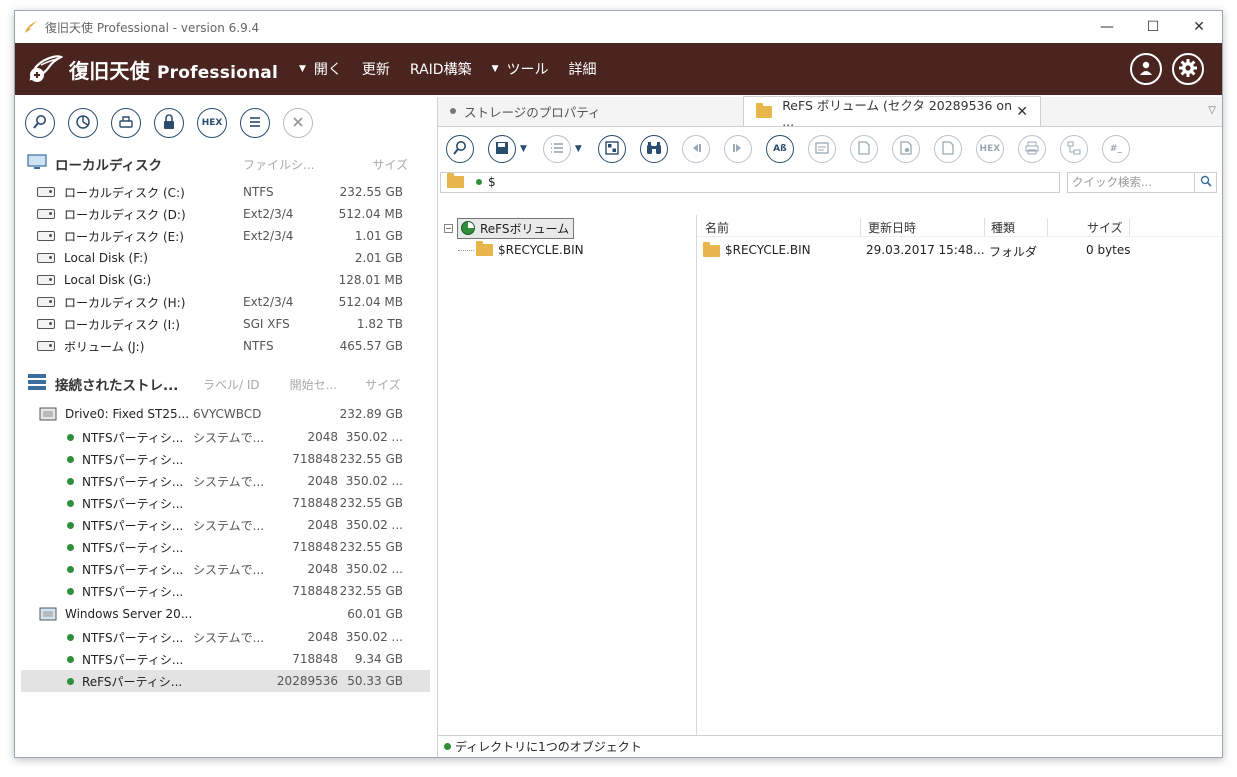  Describe the element at coordinates (298, 123) in the screenshot. I see `close-button` at that location.